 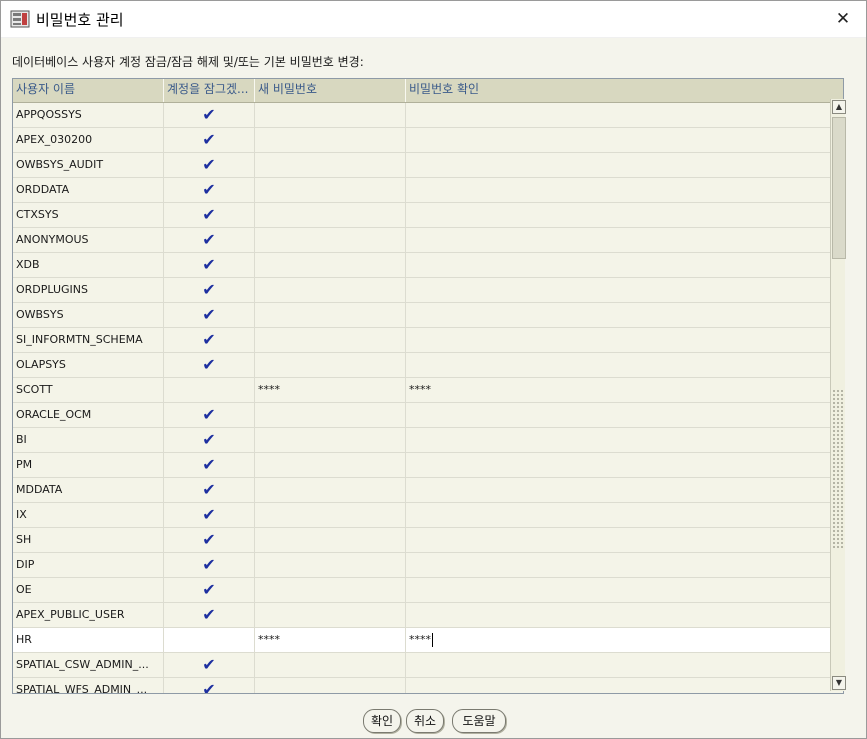 I want to click on table-row: MDDATA ✔, so click(x=425, y=490).